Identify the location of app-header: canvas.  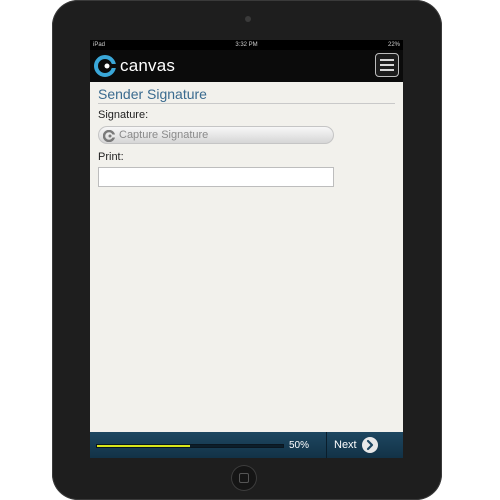
(246, 66).